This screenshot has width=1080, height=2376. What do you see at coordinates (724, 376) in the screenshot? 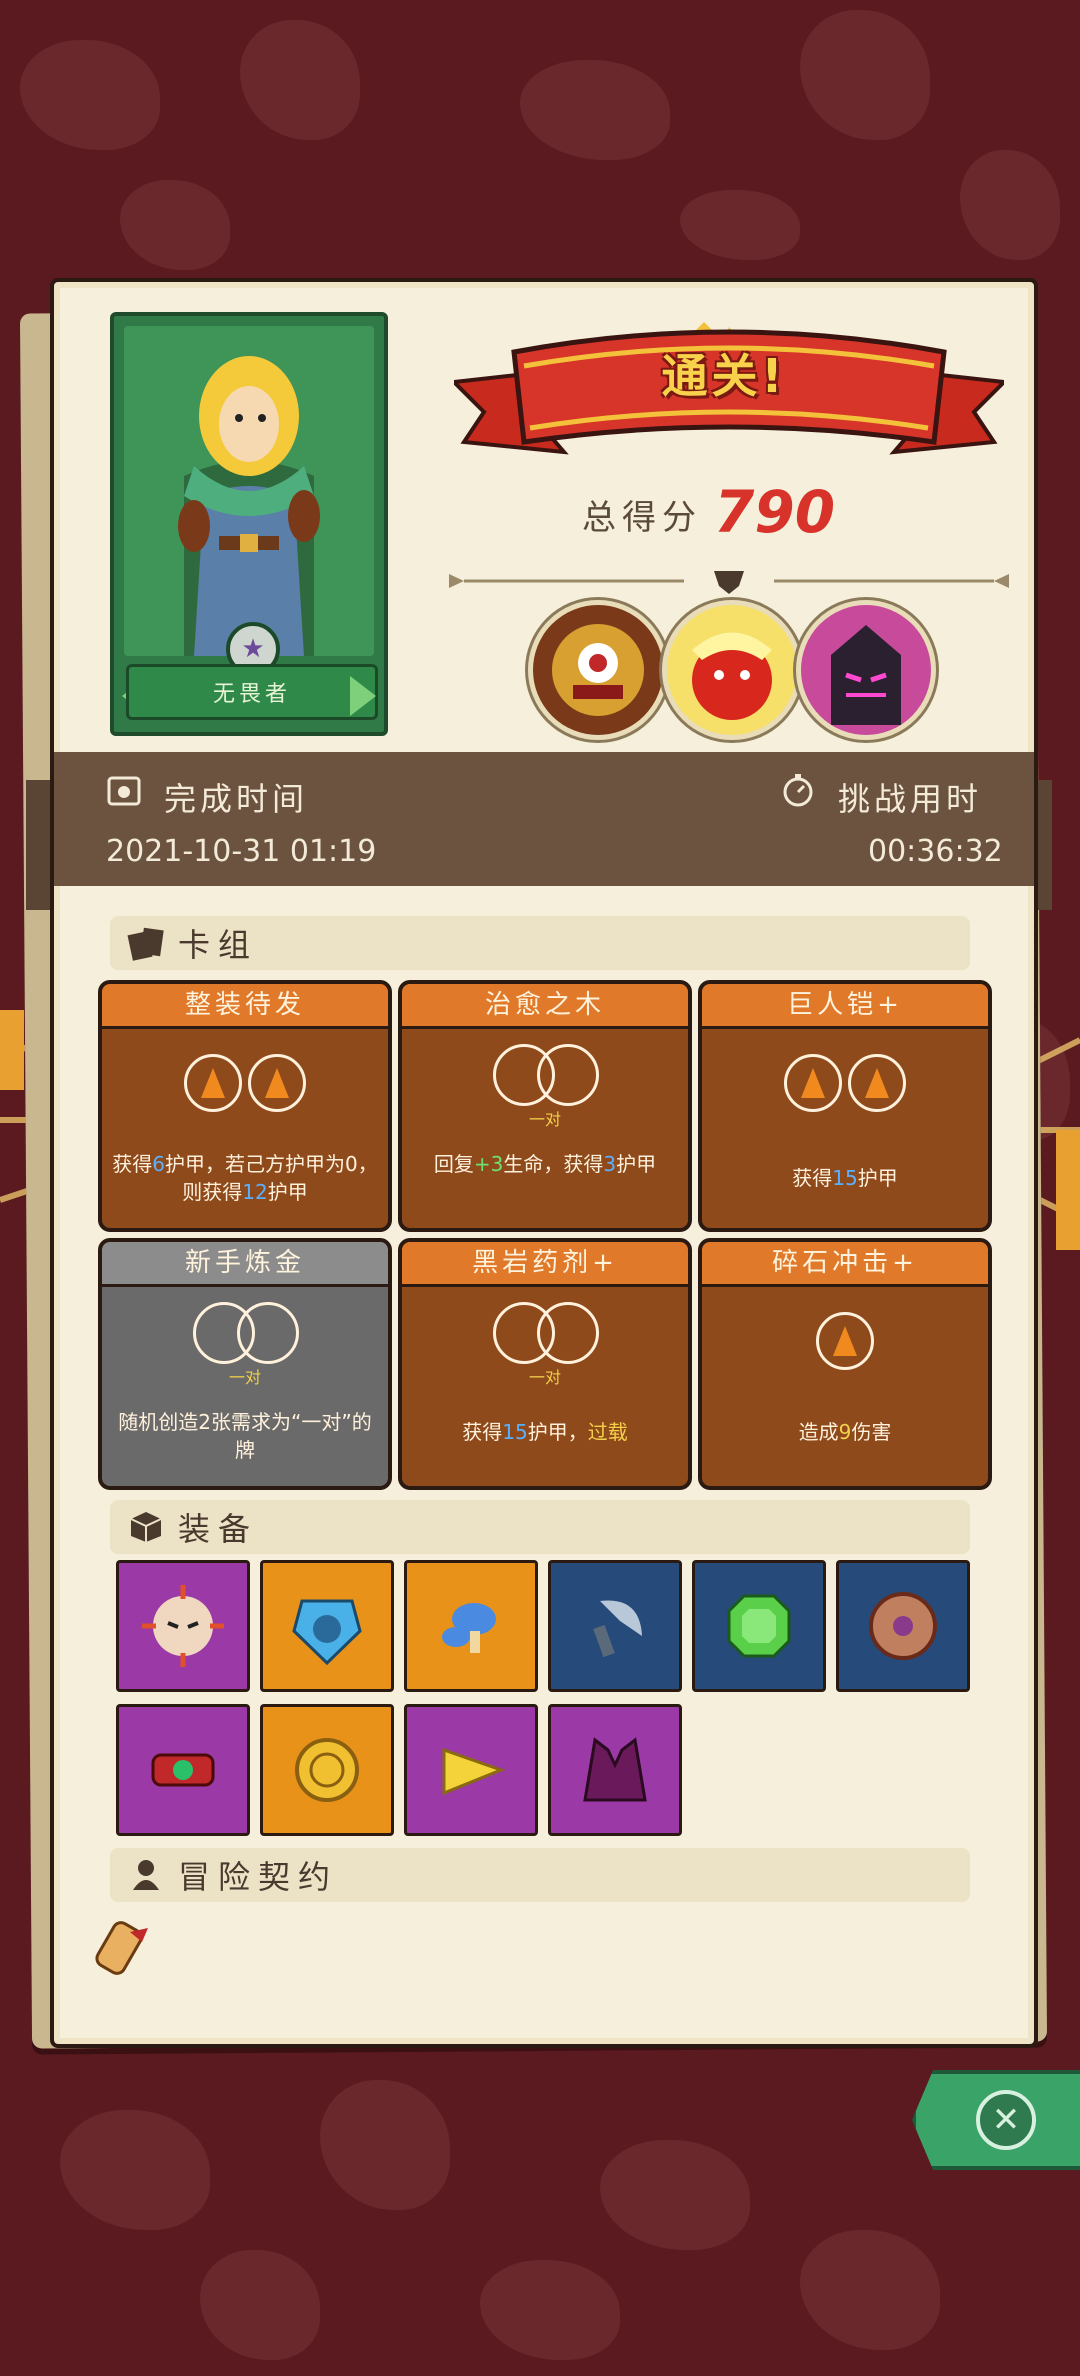
I see `victory-text: 通关!` at bounding box center [724, 376].